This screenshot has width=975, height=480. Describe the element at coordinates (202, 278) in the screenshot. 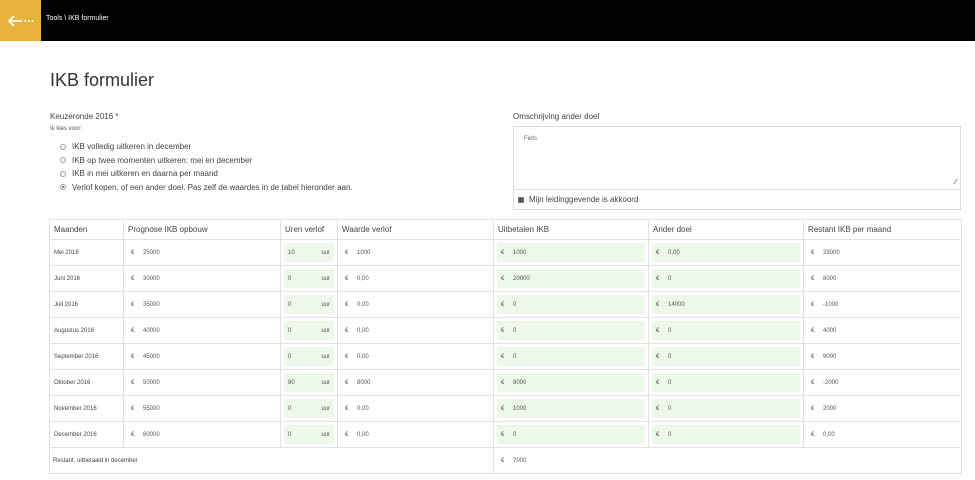

I see `prognose-value: €30000` at that location.